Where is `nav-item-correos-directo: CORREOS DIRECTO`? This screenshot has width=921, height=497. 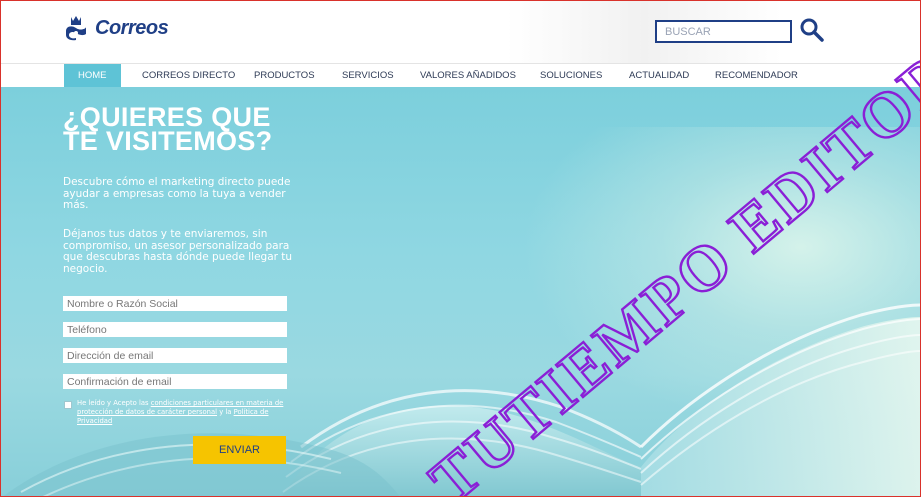
nav-item-correos-directo: CORREOS DIRECTO is located at coordinates (188, 76).